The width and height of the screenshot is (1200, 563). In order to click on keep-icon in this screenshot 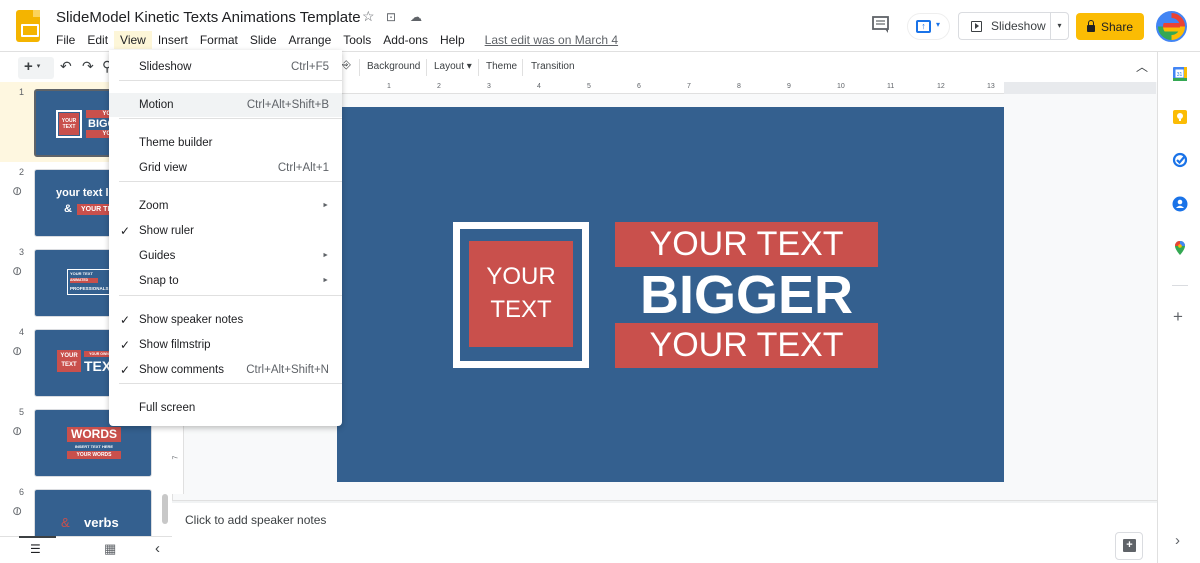, I will do `click(1180, 117)`.